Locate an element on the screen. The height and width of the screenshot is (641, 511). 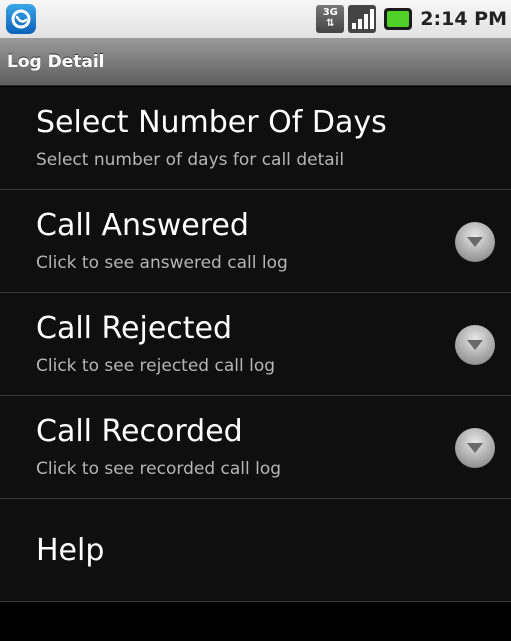
3g-network-icon: 3G ⇅ is located at coordinates (330, 19).